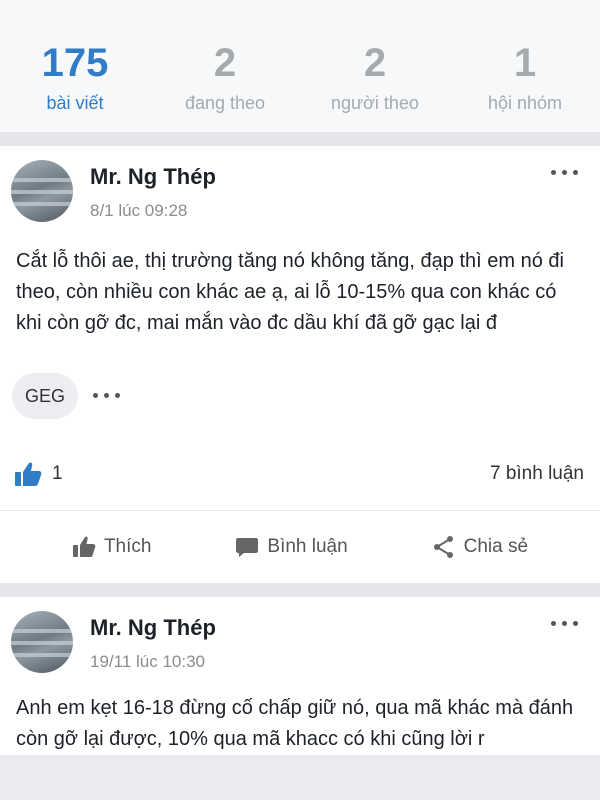  I want to click on share-button: Chia sẻ, so click(480, 547).